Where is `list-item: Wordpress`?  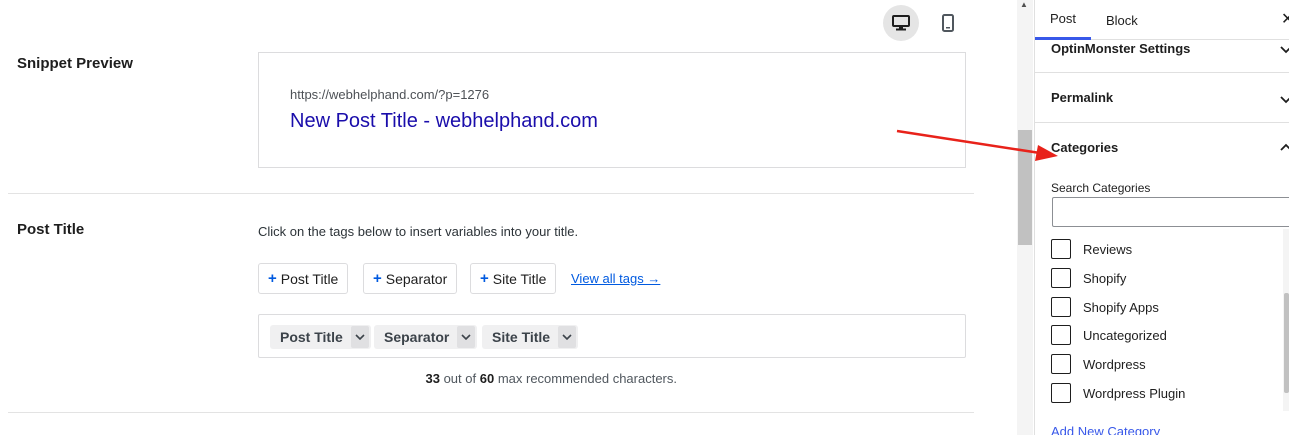
list-item: Wordpress is located at coordinates (1098, 364).